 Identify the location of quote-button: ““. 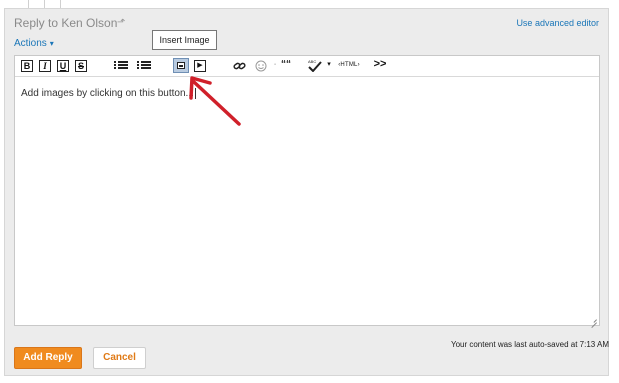
(286, 66).